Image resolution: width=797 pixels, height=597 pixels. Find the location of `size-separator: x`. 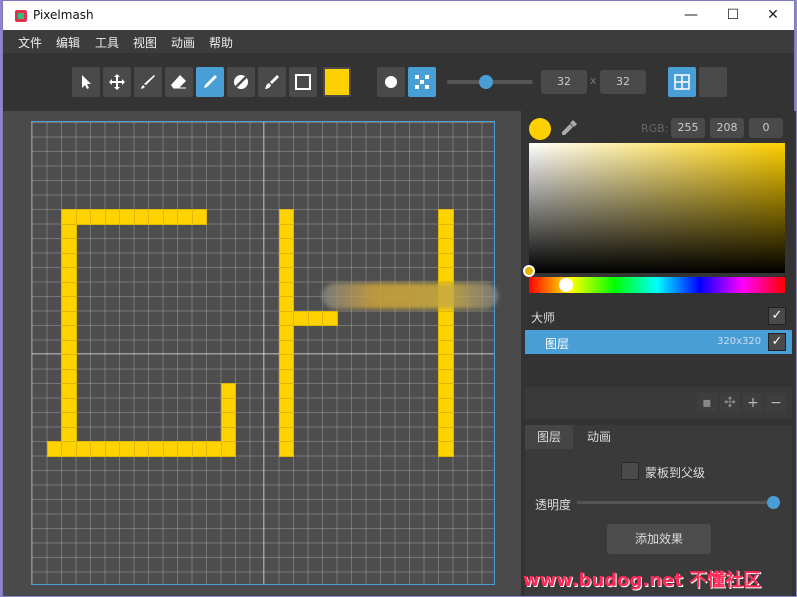

size-separator: x is located at coordinates (593, 80).